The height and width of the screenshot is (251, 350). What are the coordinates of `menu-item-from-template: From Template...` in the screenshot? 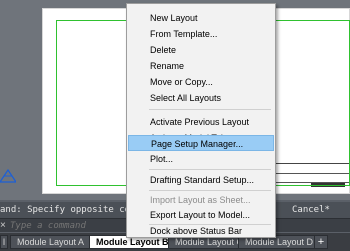 It's located at (201, 34).